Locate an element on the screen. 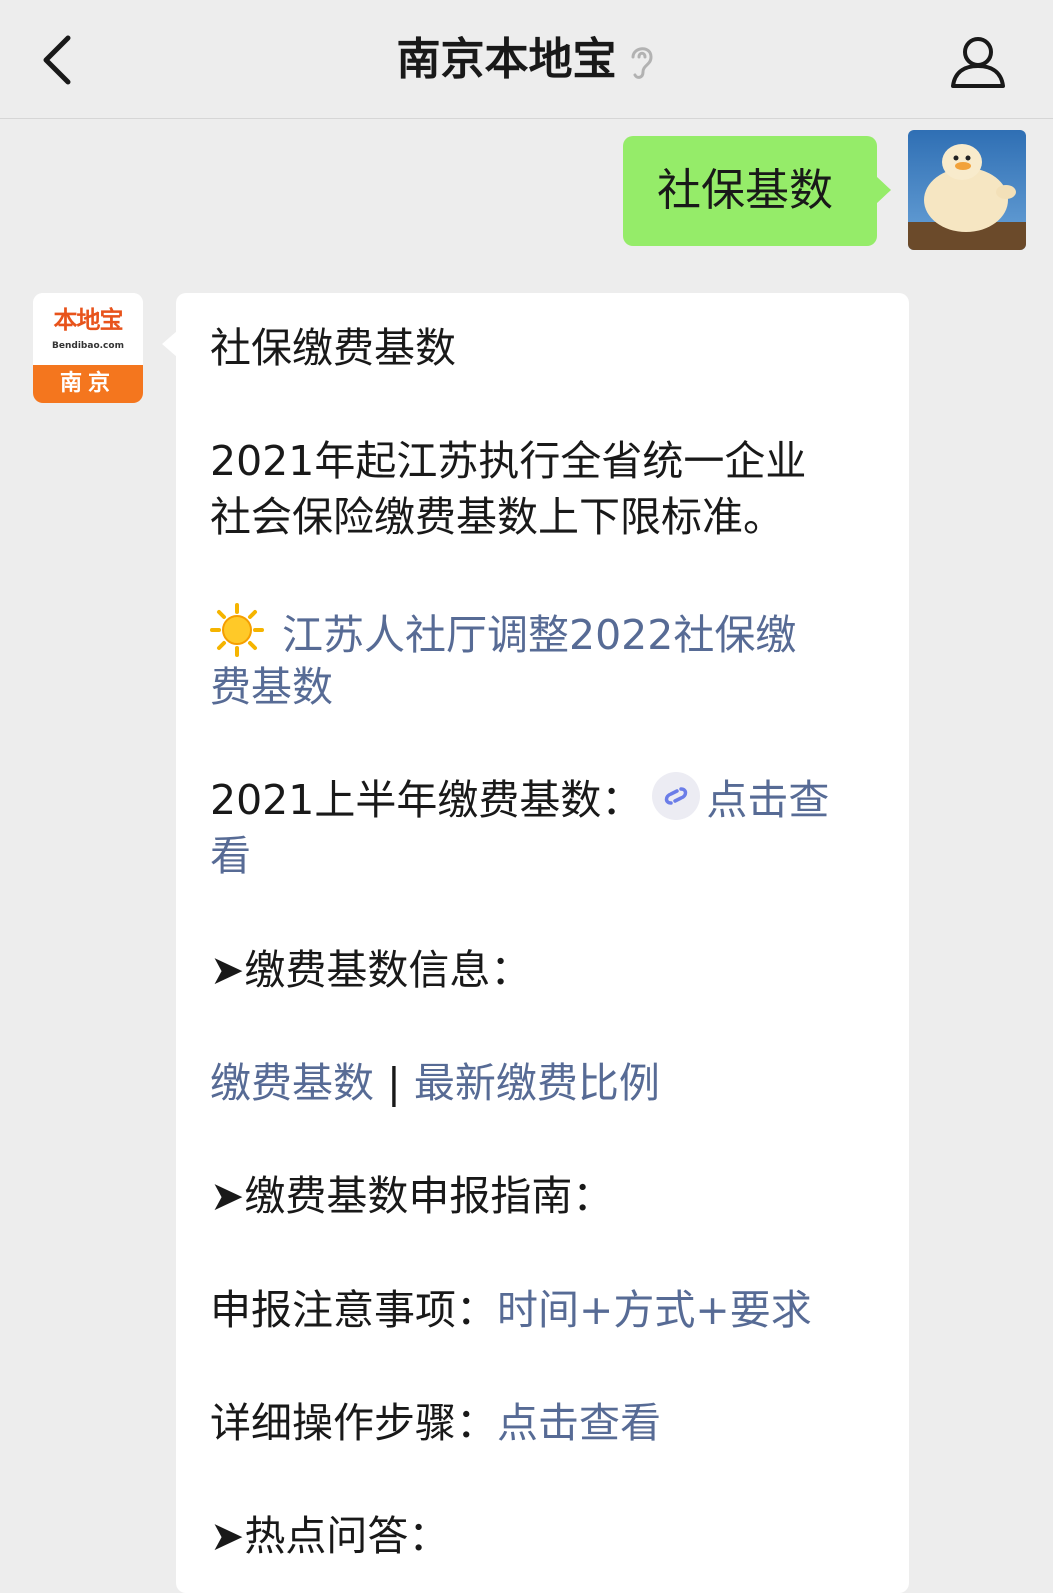  user-message-bubble: 社保基数 is located at coordinates (757, 191).